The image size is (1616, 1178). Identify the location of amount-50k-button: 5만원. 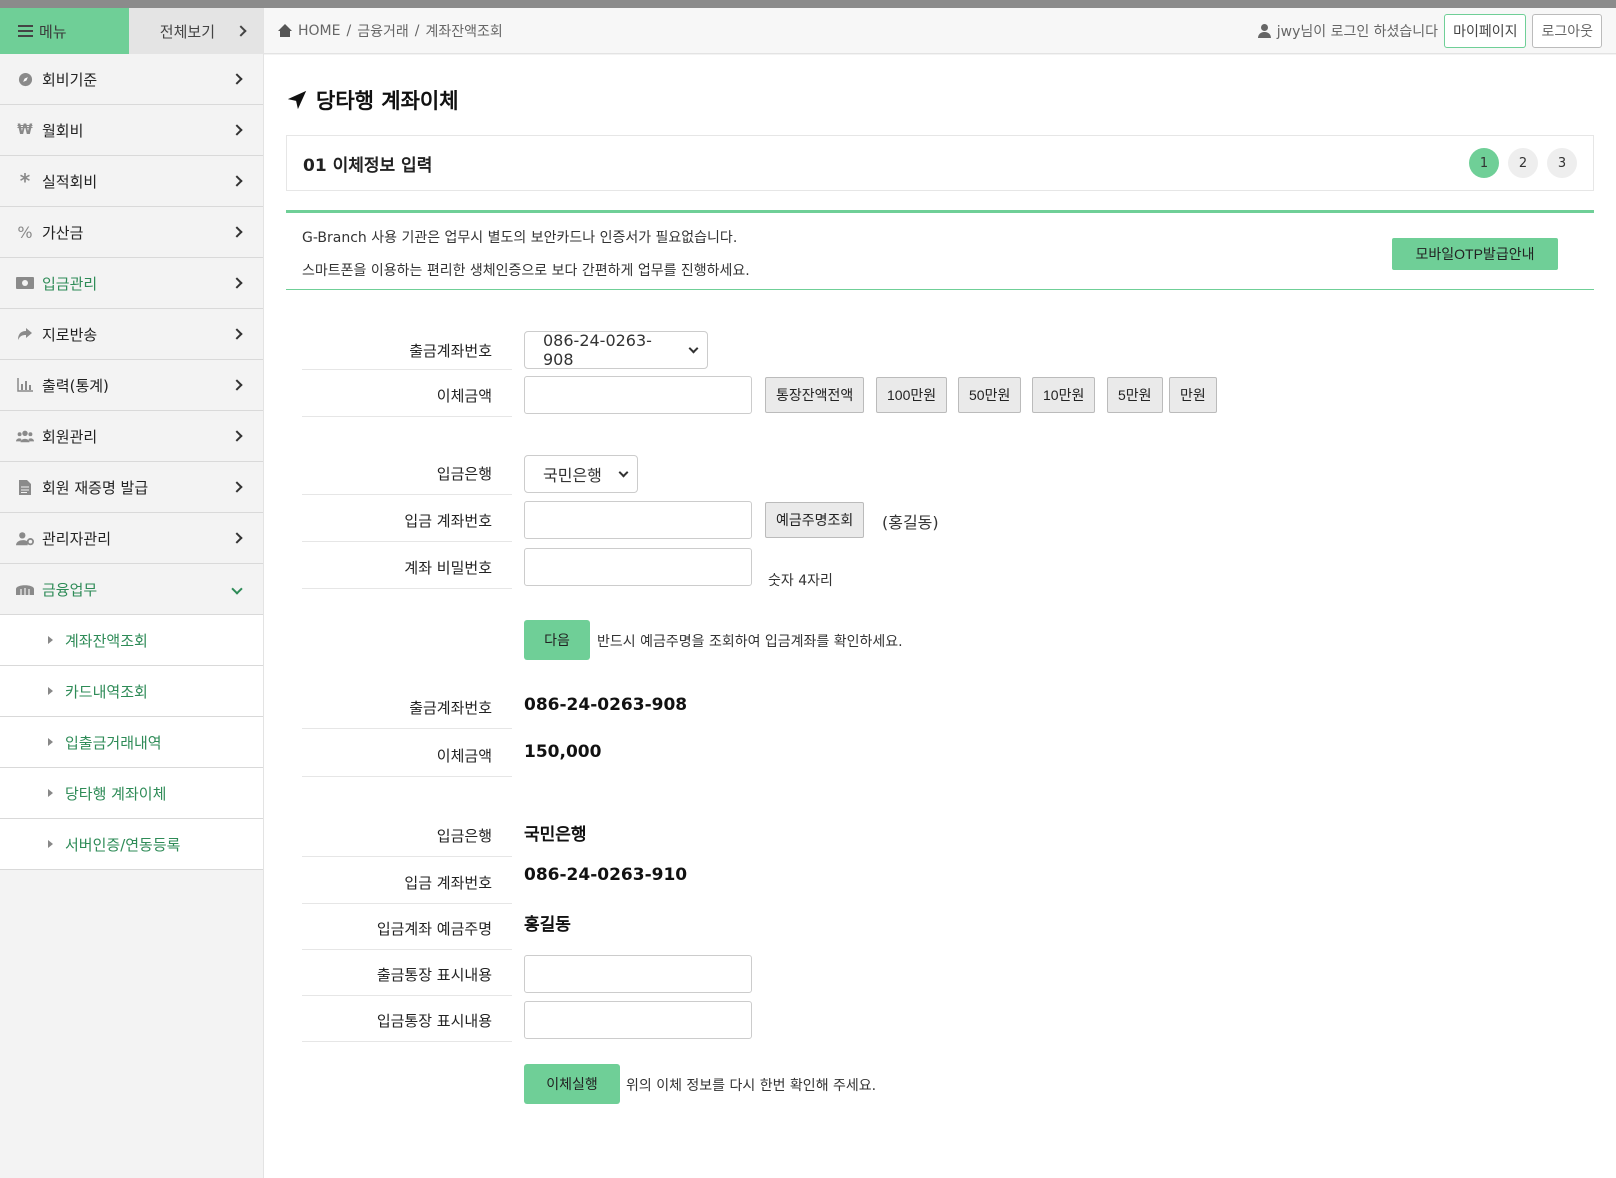
(1135, 395).